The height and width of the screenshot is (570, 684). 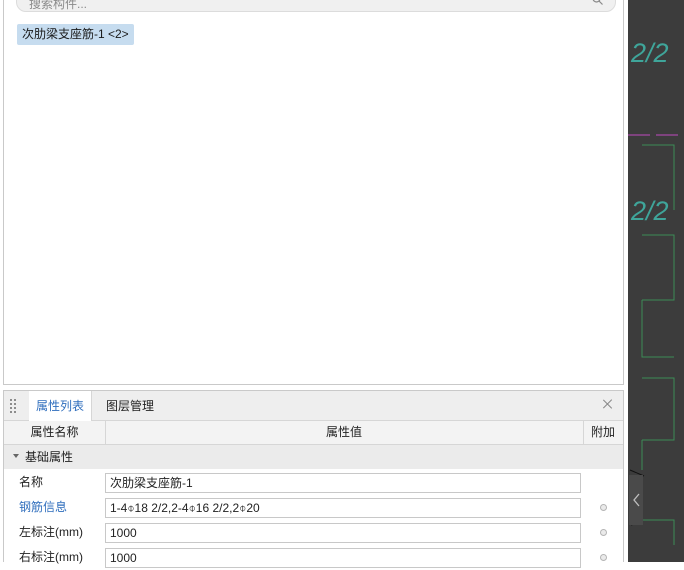 I want to click on search-icon, so click(x=597, y=2).